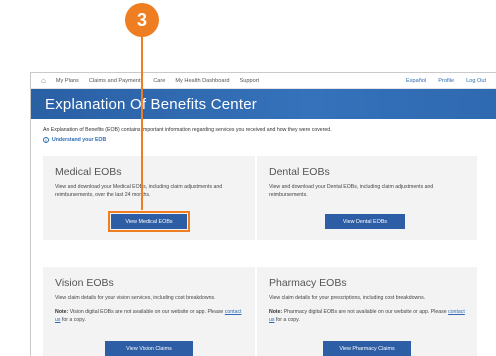  I want to click on medical-eobs-title: Medical EOBs, so click(88, 172).